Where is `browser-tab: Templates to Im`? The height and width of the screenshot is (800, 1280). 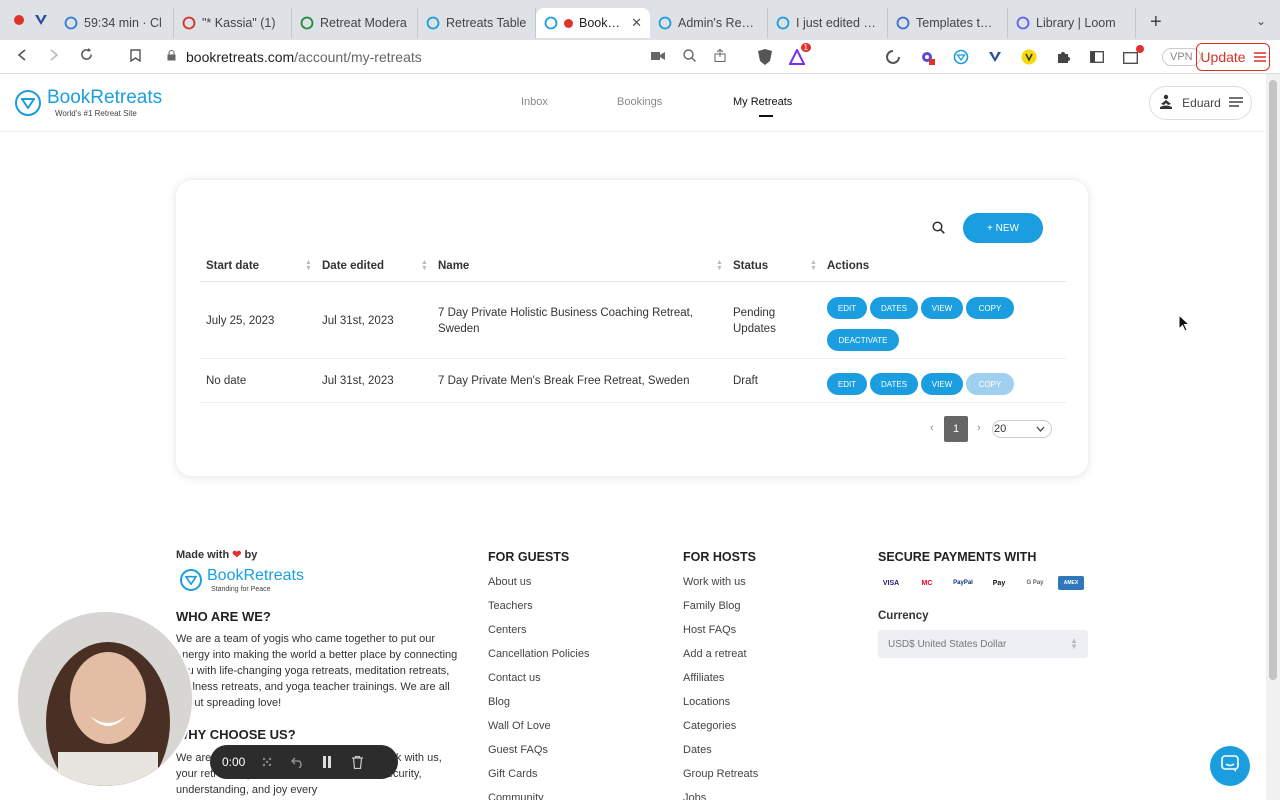
browser-tab: Templates to Im is located at coordinates (948, 23).